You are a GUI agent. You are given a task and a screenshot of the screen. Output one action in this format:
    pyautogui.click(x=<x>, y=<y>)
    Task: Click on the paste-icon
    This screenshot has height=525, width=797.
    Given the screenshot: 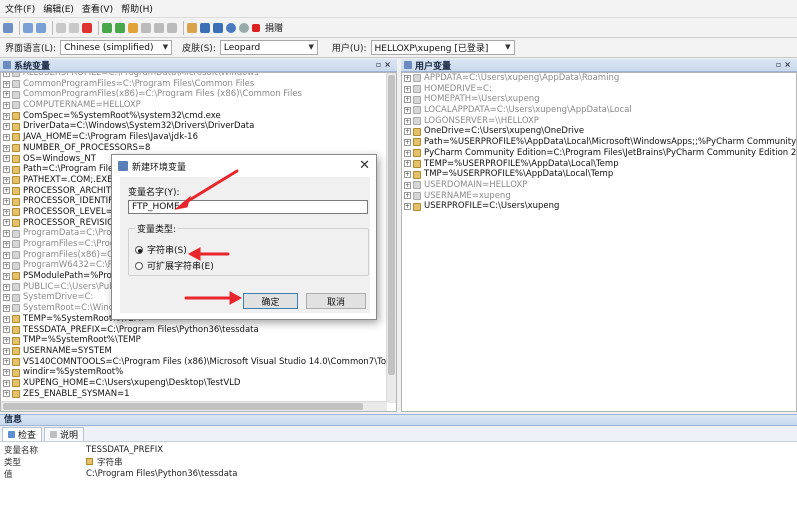 What is the action you would take?
    pyautogui.click(x=74, y=27)
    